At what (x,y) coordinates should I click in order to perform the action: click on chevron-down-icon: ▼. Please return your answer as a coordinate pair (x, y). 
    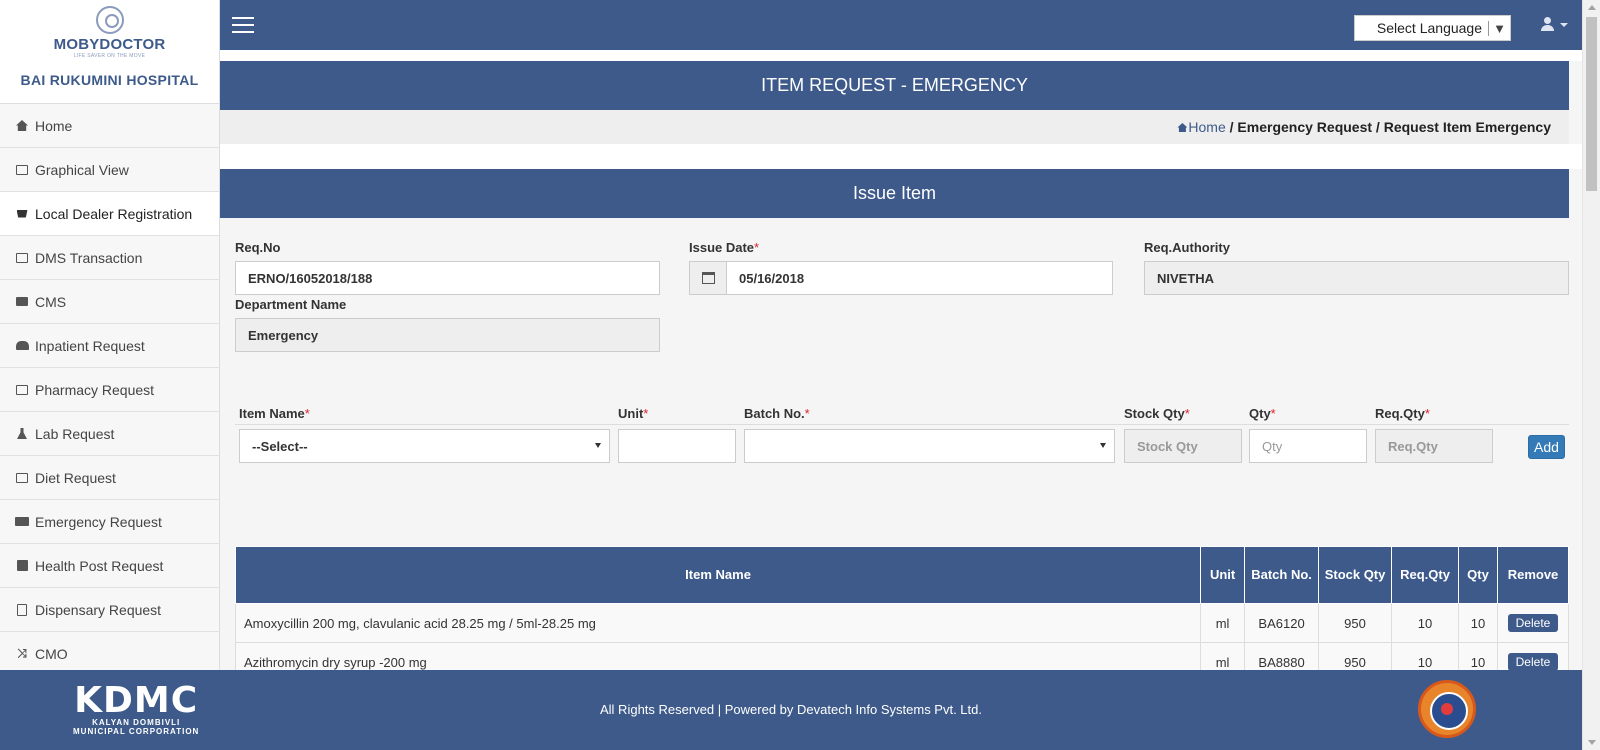
    Looking at the image, I should click on (1499, 28).